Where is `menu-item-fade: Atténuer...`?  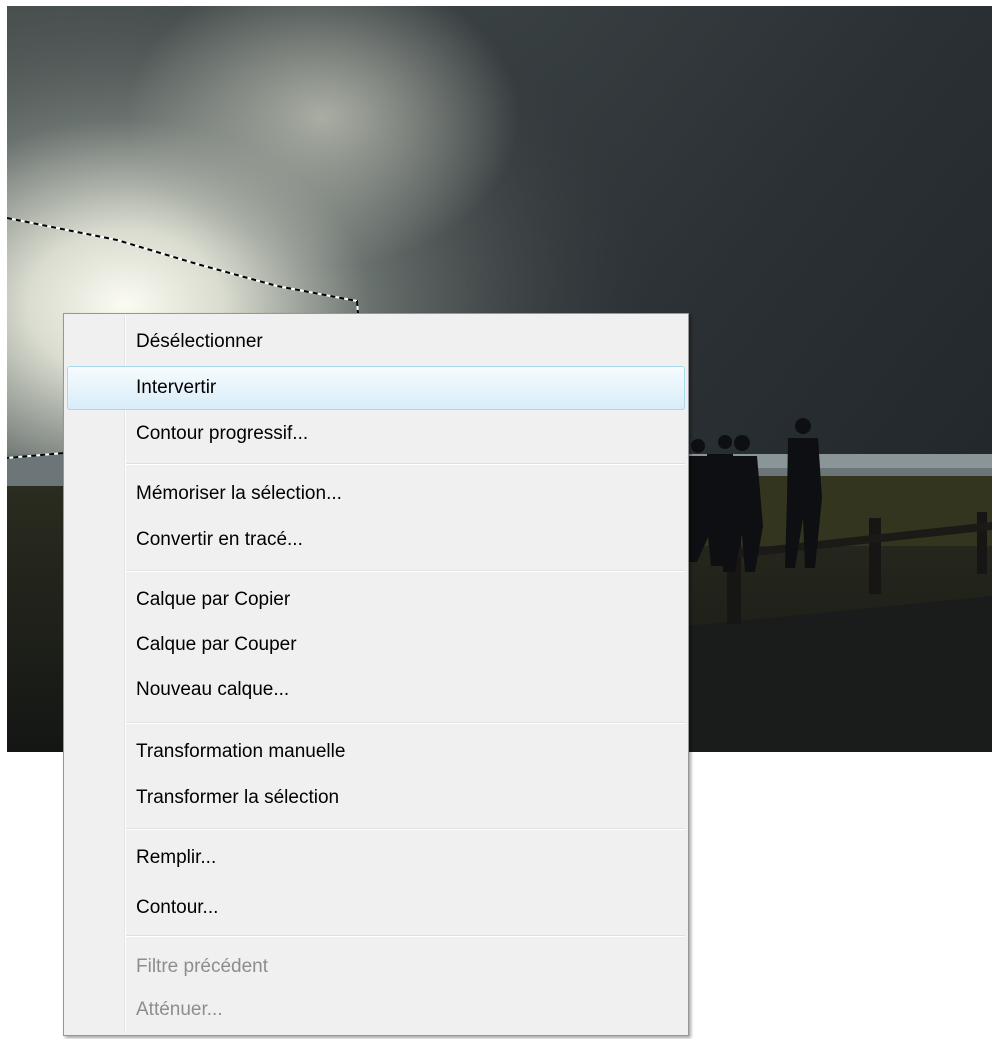 menu-item-fade: Atténuer... is located at coordinates (376, 1010).